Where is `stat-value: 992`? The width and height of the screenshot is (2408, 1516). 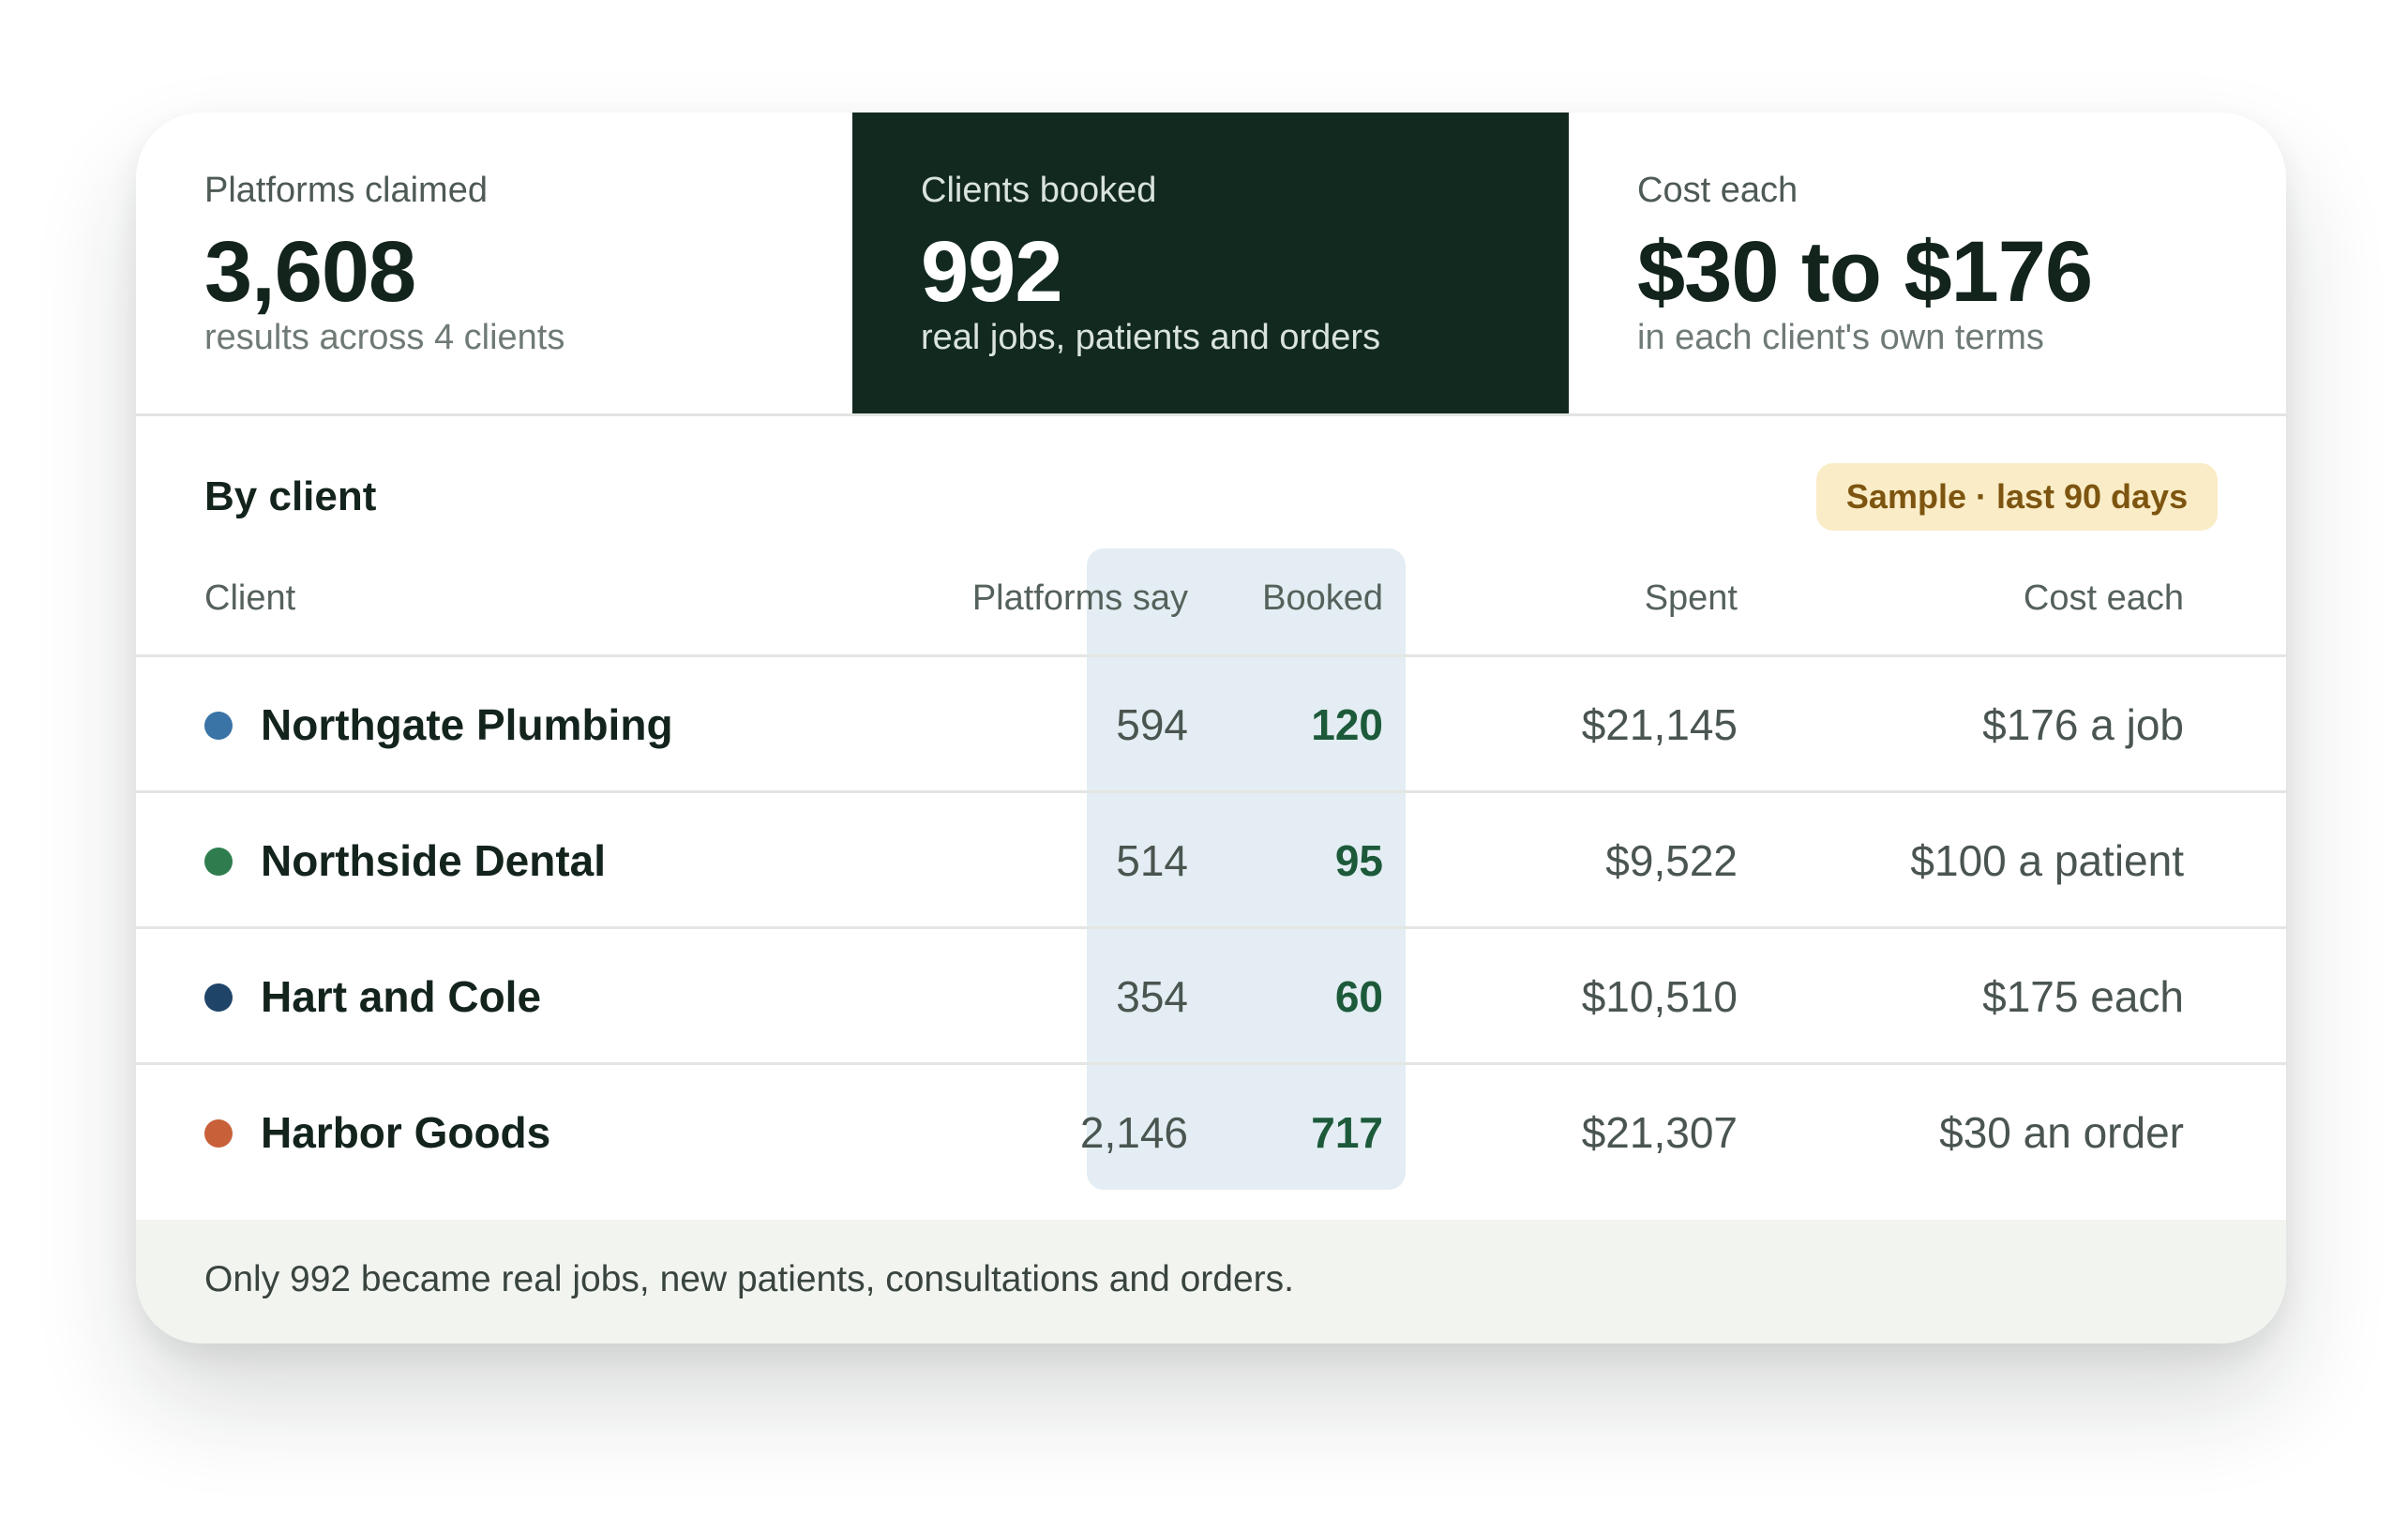 stat-value: 992 is located at coordinates (991, 272).